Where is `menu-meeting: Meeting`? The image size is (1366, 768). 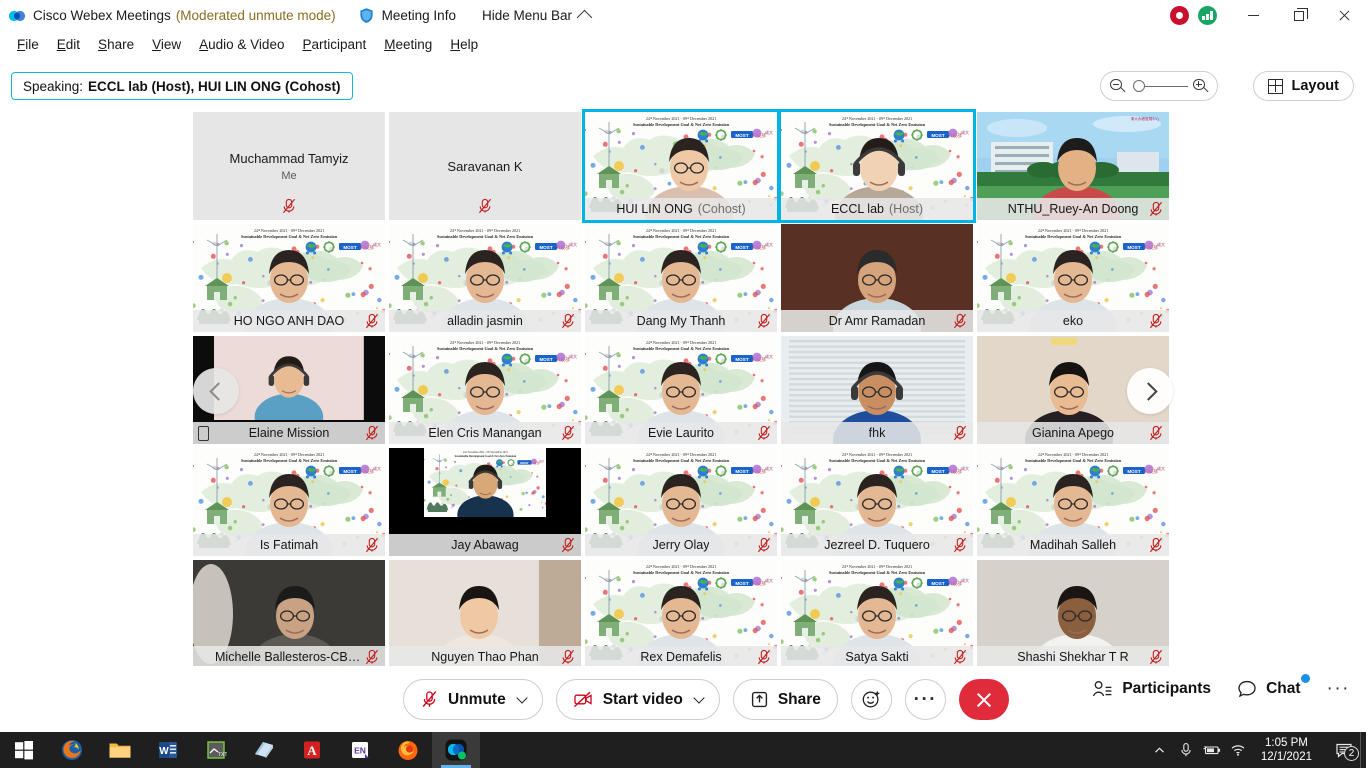 menu-meeting: Meeting is located at coordinates (408, 44).